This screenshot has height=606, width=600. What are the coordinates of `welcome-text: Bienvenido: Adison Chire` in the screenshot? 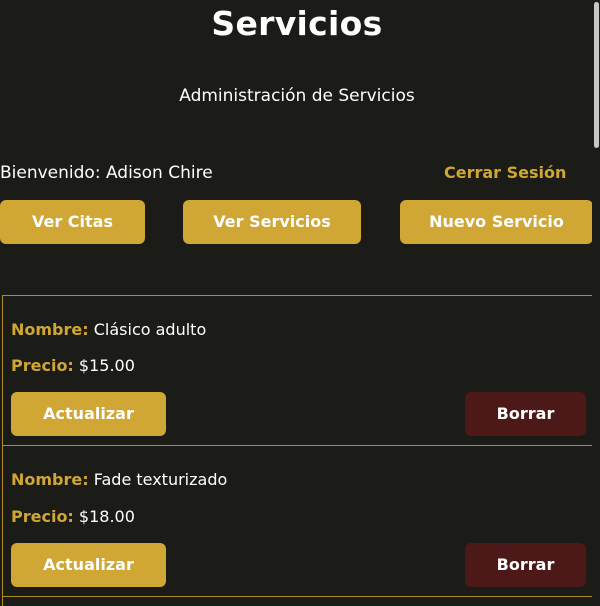 It's located at (106, 173).